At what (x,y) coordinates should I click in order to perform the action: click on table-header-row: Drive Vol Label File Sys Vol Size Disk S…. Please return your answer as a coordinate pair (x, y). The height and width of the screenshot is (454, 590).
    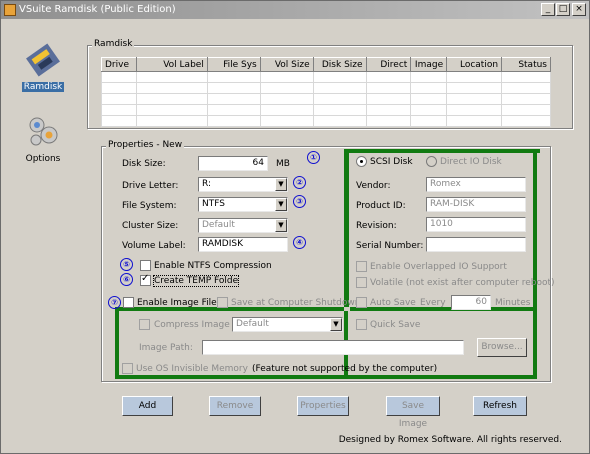
    Looking at the image, I should click on (326, 64).